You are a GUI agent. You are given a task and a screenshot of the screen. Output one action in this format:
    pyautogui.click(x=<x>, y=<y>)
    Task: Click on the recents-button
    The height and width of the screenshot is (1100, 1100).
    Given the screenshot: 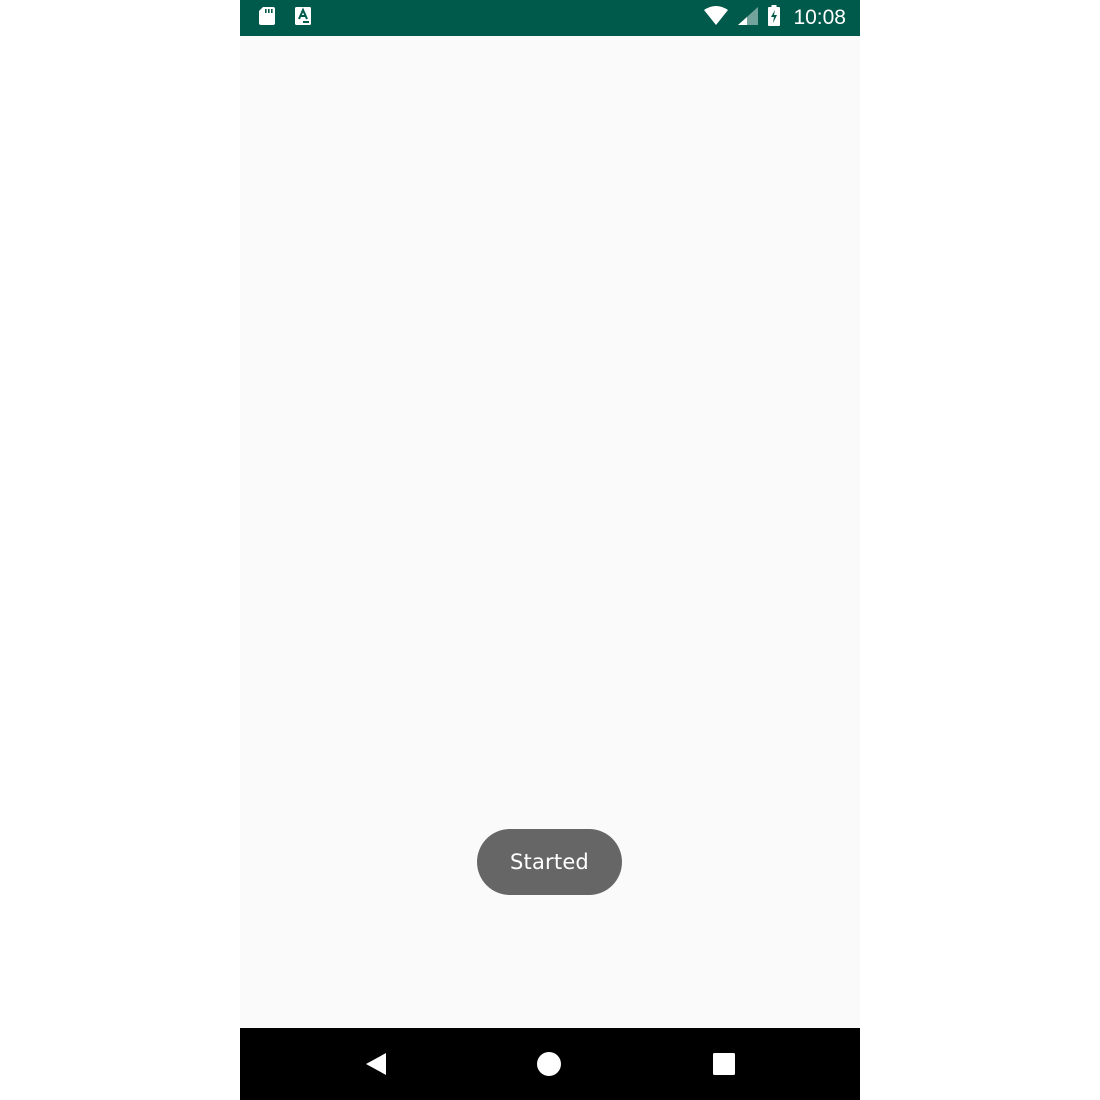 What is the action you would take?
    pyautogui.click(x=724, y=1064)
    